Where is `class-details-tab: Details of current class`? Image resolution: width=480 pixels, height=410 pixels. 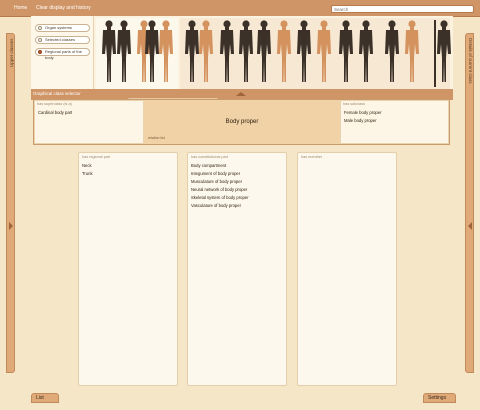
class-details-tab: Details of current class is located at coordinates (469, 203).